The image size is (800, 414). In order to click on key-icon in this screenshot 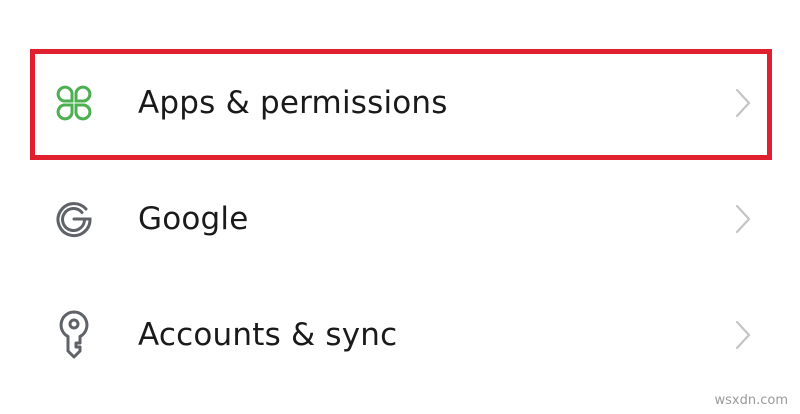, I will do `click(74, 334)`.